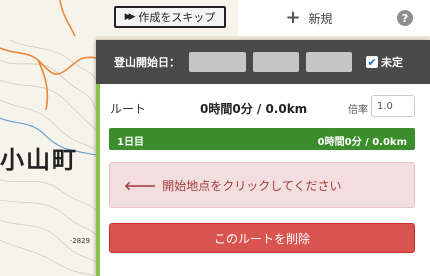 This screenshot has height=276, width=430. I want to click on undecided-toggle: ✔ 未定, so click(384, 62).